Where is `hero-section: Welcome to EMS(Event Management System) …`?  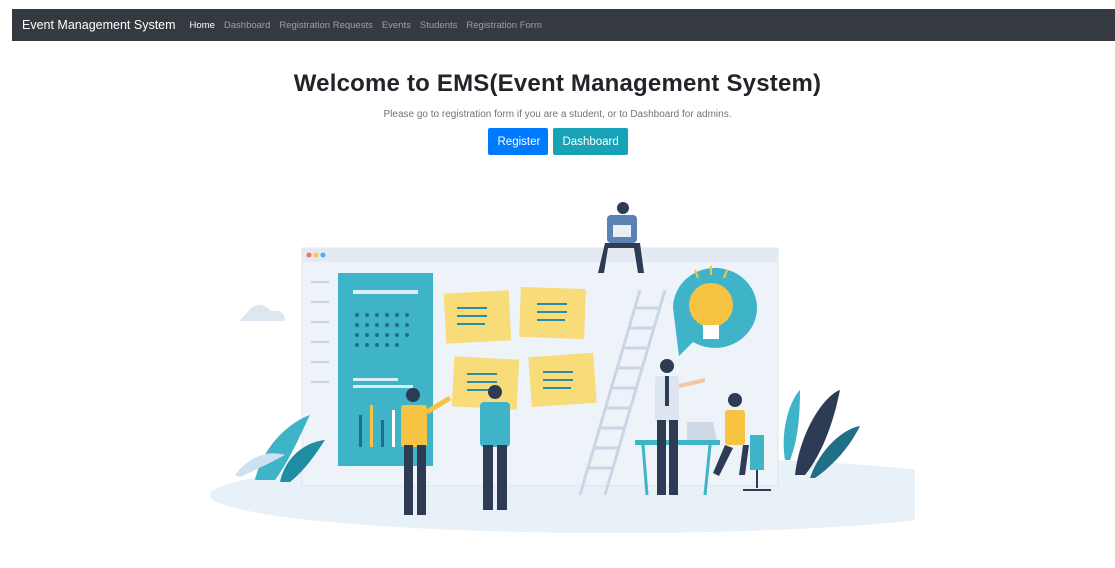
hero-section: Welcome to EMS(Event Management System) … is located at coordinates (557, 95).